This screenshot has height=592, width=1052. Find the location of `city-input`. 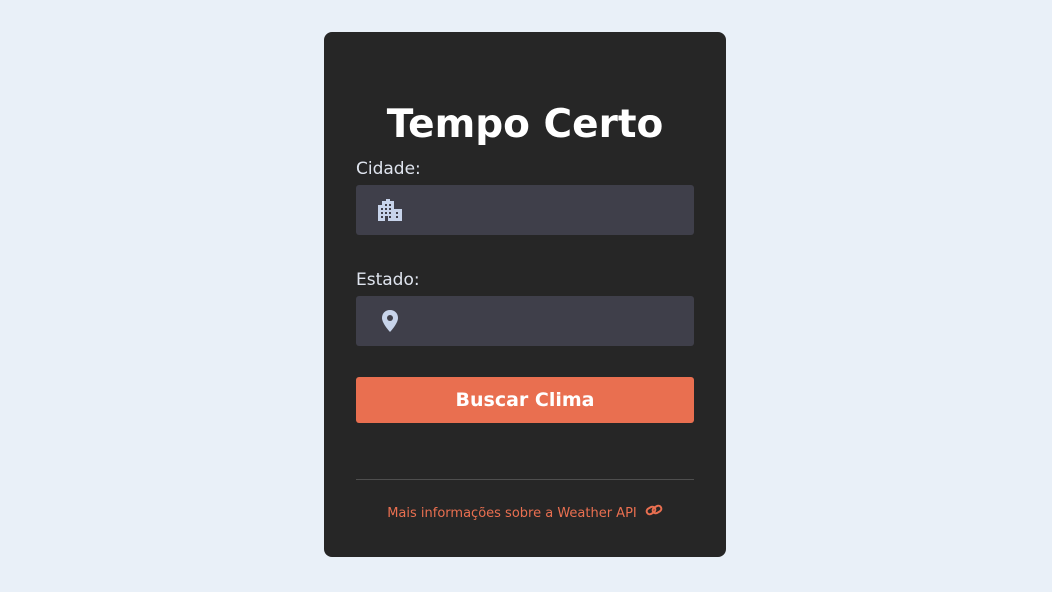

city-input is located at coordinates (549, 210).